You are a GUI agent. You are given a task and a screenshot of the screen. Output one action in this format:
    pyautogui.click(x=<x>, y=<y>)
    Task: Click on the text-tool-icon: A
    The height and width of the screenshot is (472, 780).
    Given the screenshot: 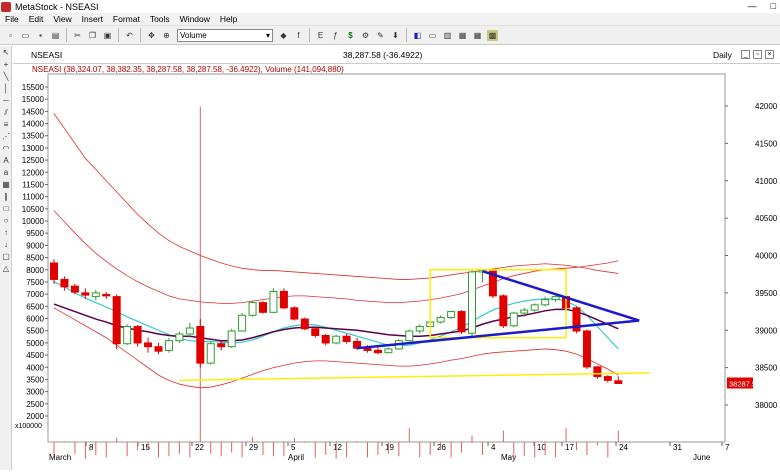 What is the action you would take?
    pyautogui.click(x=6, y=160)
    